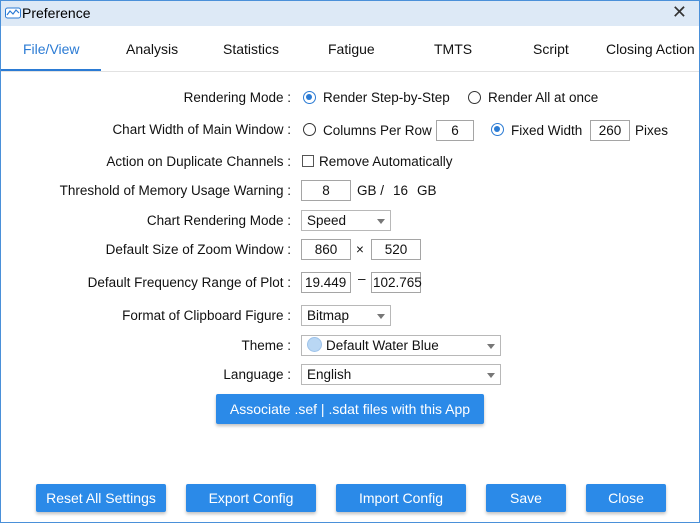 Image resolution: width=700 pixels, height=523 pixels. I want to click on render-step-by-step-label: Render Step-by-Step, so click(386, 97).